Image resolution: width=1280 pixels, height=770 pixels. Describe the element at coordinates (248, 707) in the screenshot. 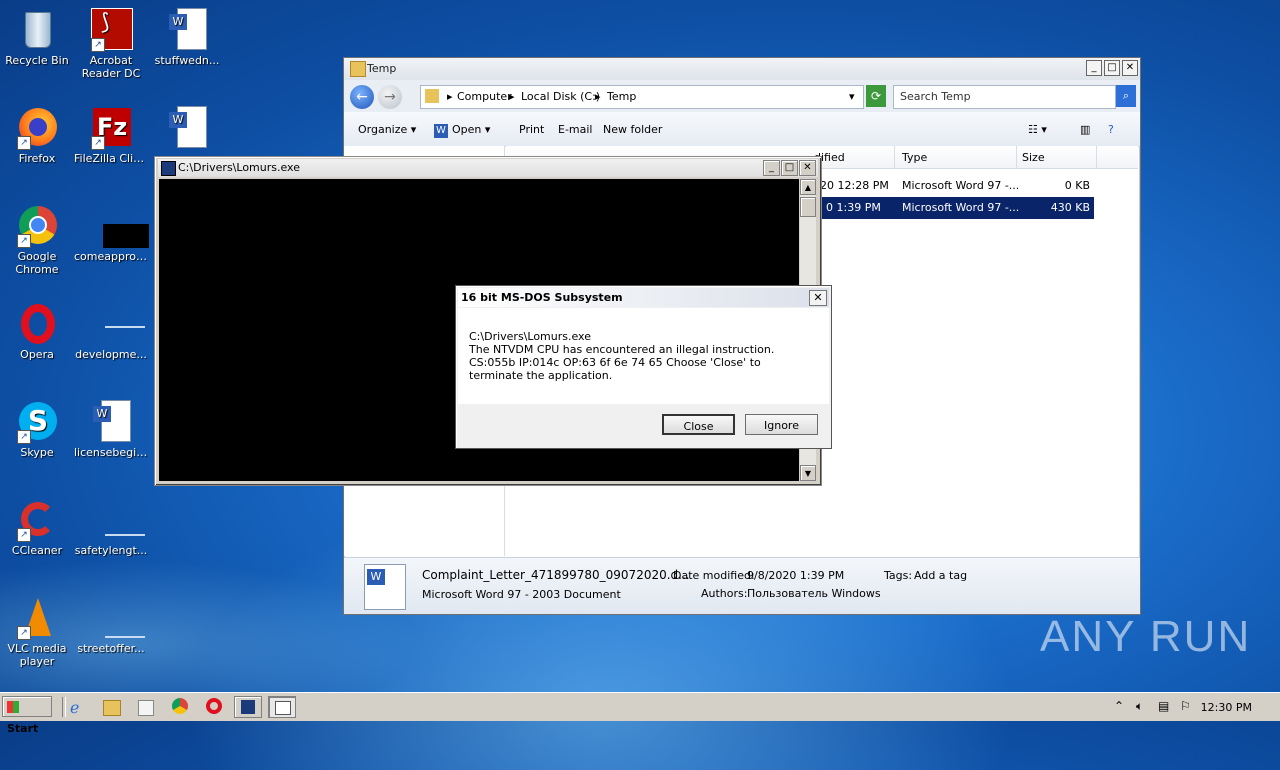

I see `taskbar-console-task` at that location.